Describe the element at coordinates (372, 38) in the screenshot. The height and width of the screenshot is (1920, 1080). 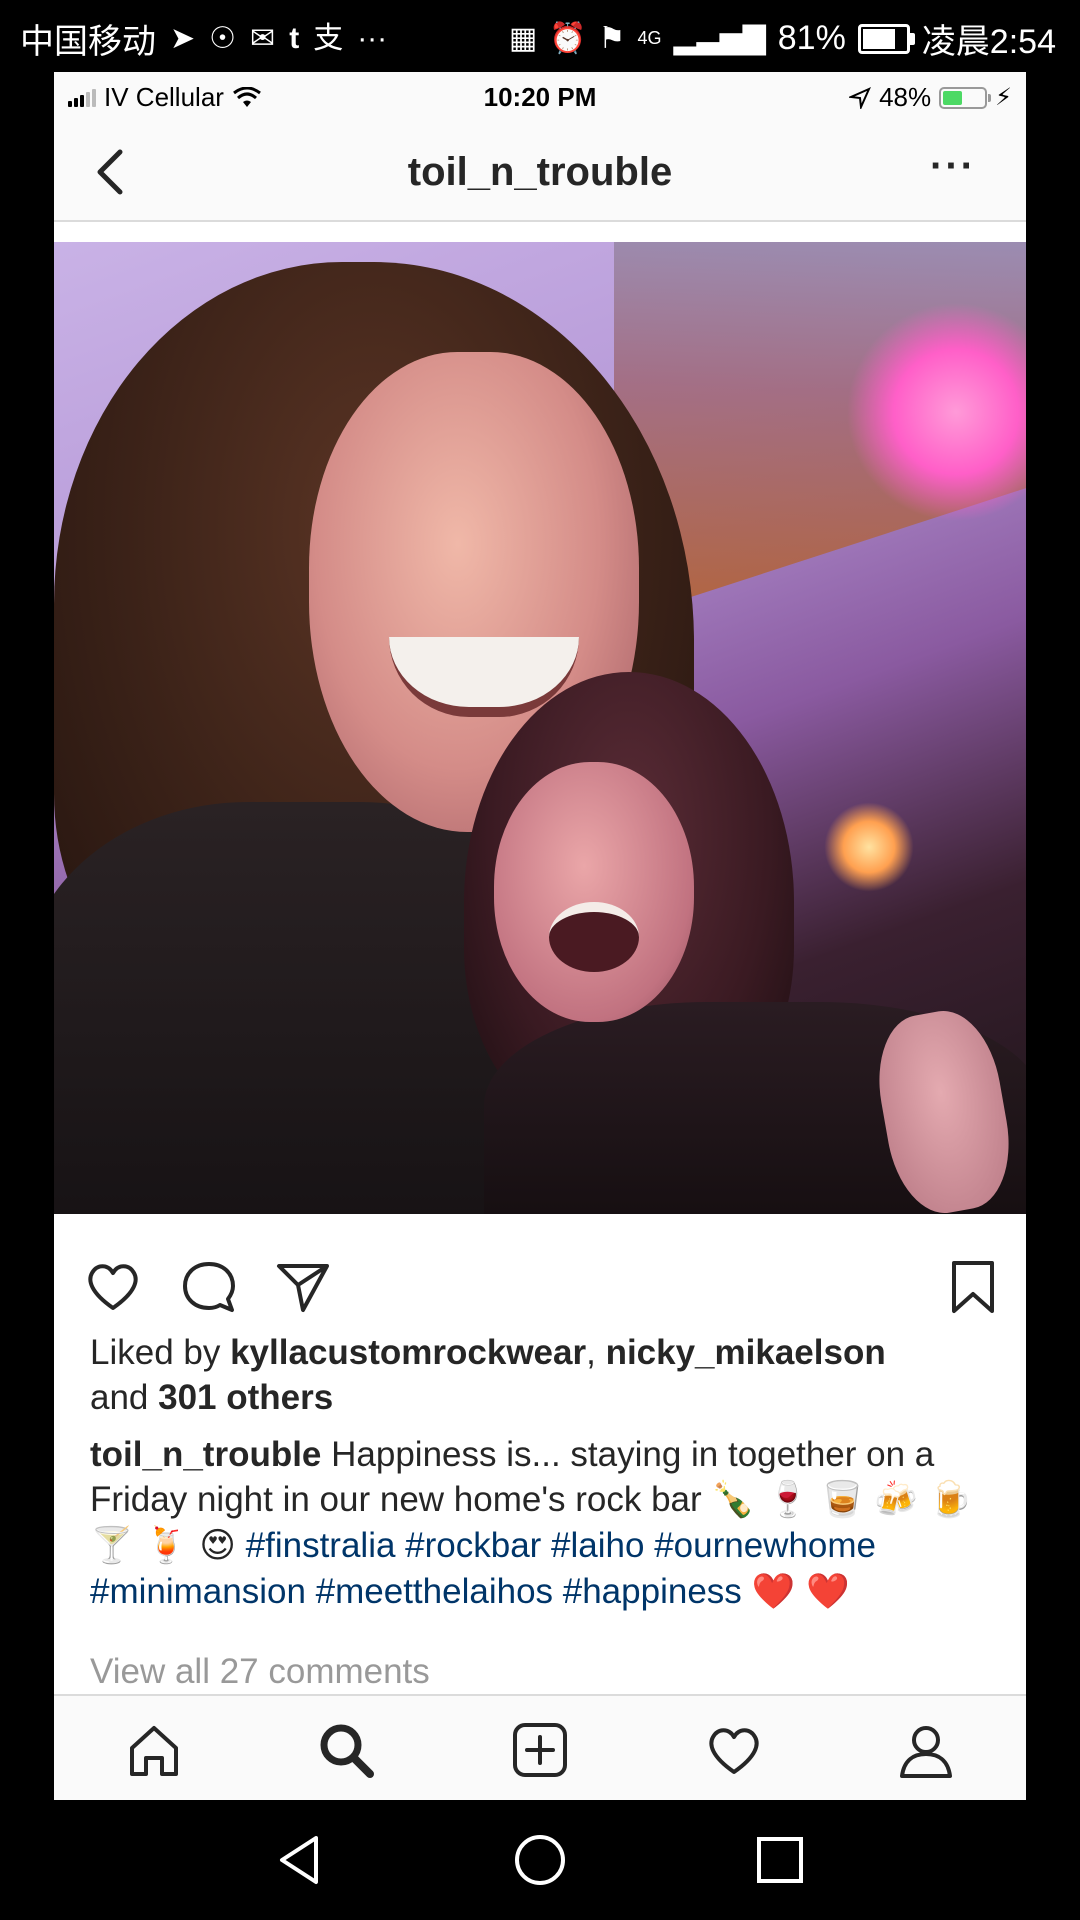
I see `more-notifications-icon: ···` at that location.